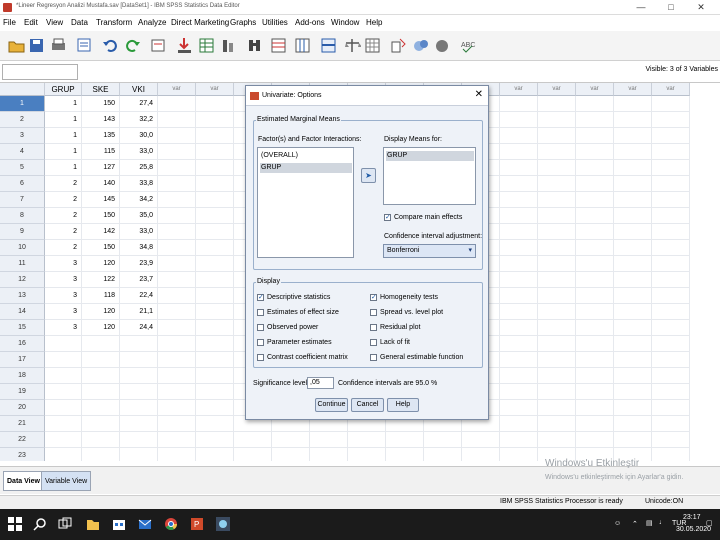 Image resolution: width=720 pixels, height=540 pixels. What do you see at coordinates (692, 517) in the screenshot?
I see `clock-time: 23:17` at bounding box center [692, 517].